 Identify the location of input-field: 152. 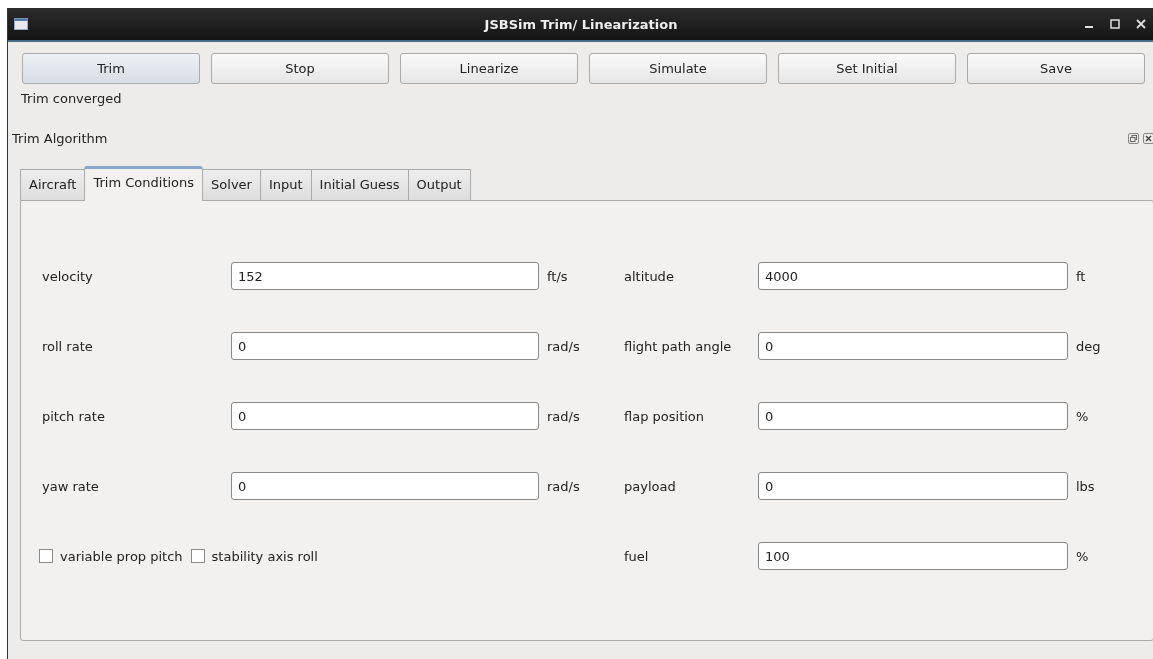
(385, 276).